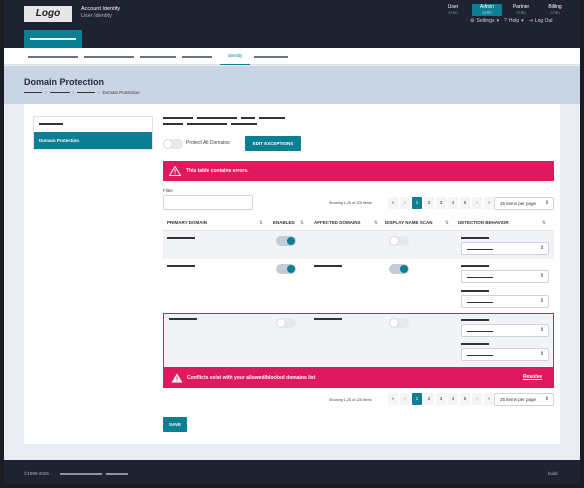 This screenshot has height=488, width=584. What do you see at coordinates (173, 144) in the screenshot?
I see `protect-all-toggle` at bounding box center [173, 144].